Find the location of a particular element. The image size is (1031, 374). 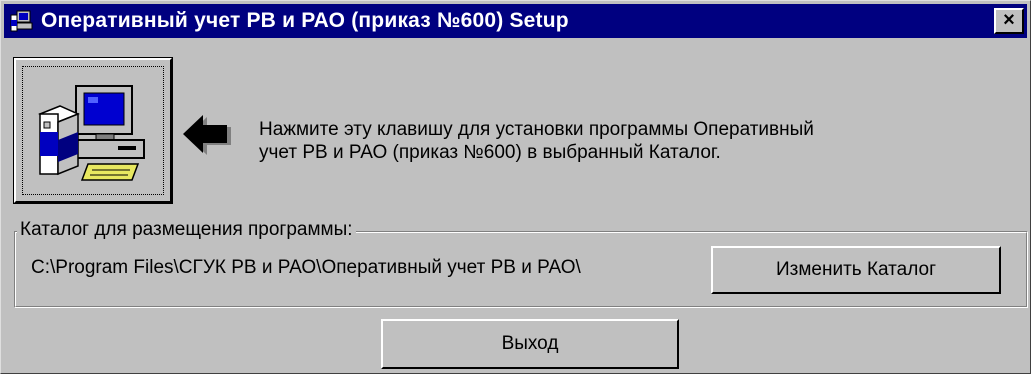

arrow-left-icon is located at coordinates (207, 135).